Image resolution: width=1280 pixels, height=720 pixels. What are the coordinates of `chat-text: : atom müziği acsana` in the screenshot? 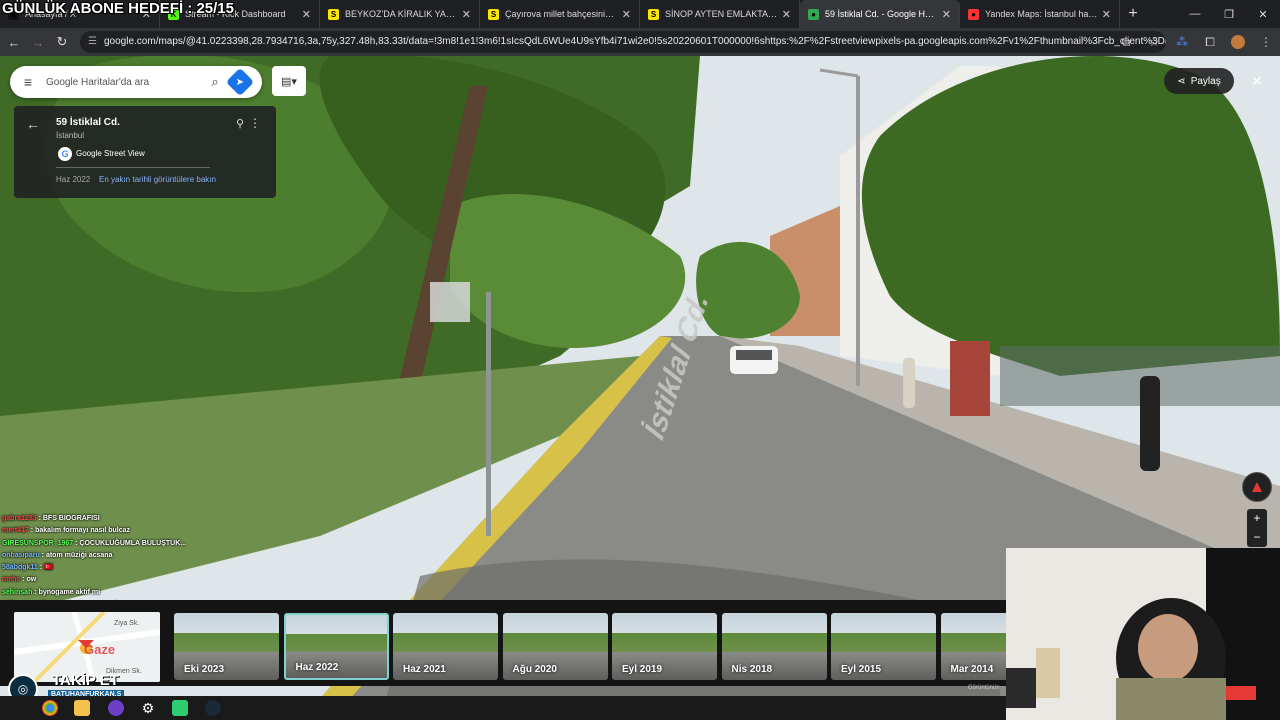 It's located at (76, 555).